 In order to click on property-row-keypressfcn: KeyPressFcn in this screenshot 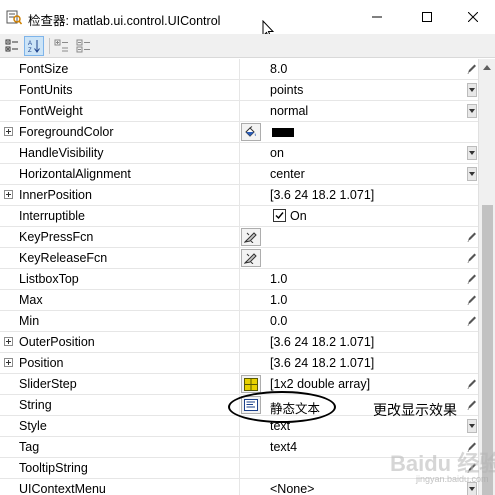, I will do `click(239, 237)`.